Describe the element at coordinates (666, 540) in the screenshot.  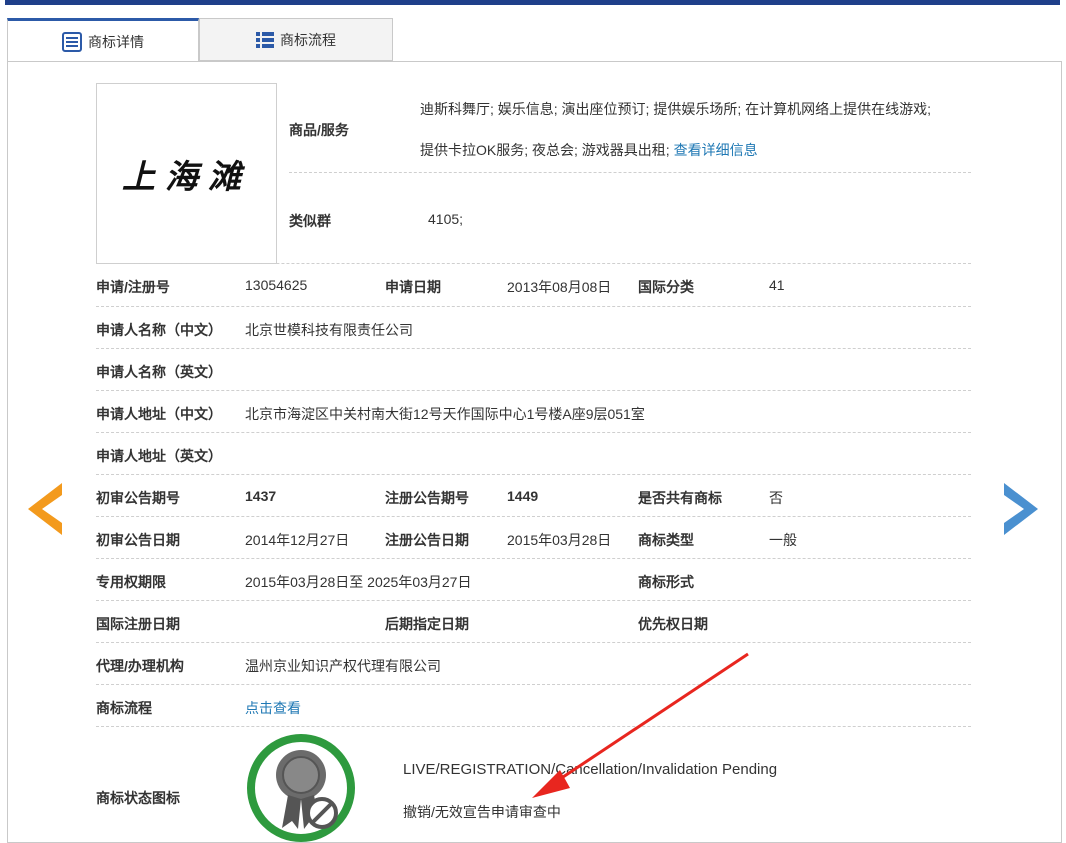
I see `tm-type-label: 商标类型` at that location.